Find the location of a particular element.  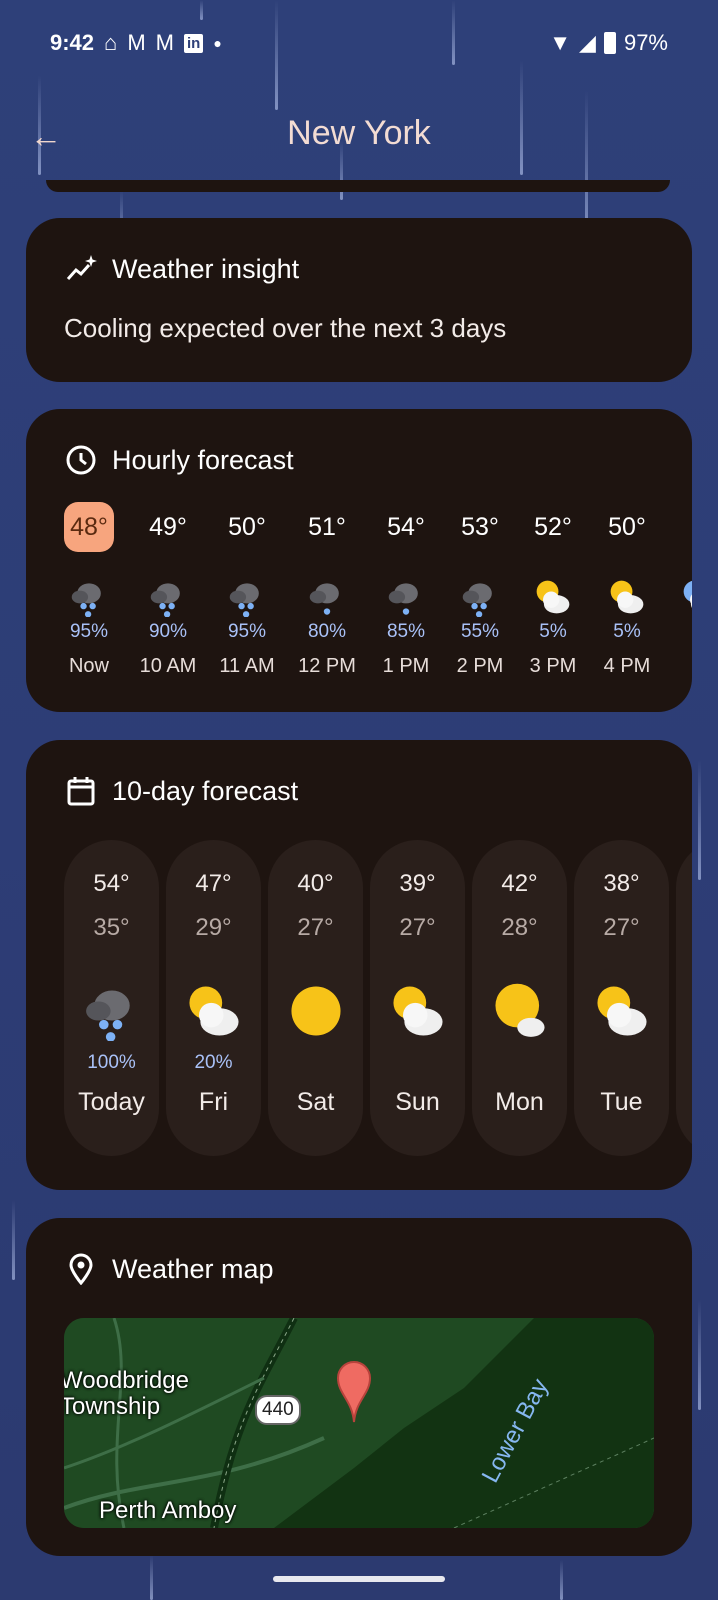

day-label: Tue is located at coordinates (621, 1102).